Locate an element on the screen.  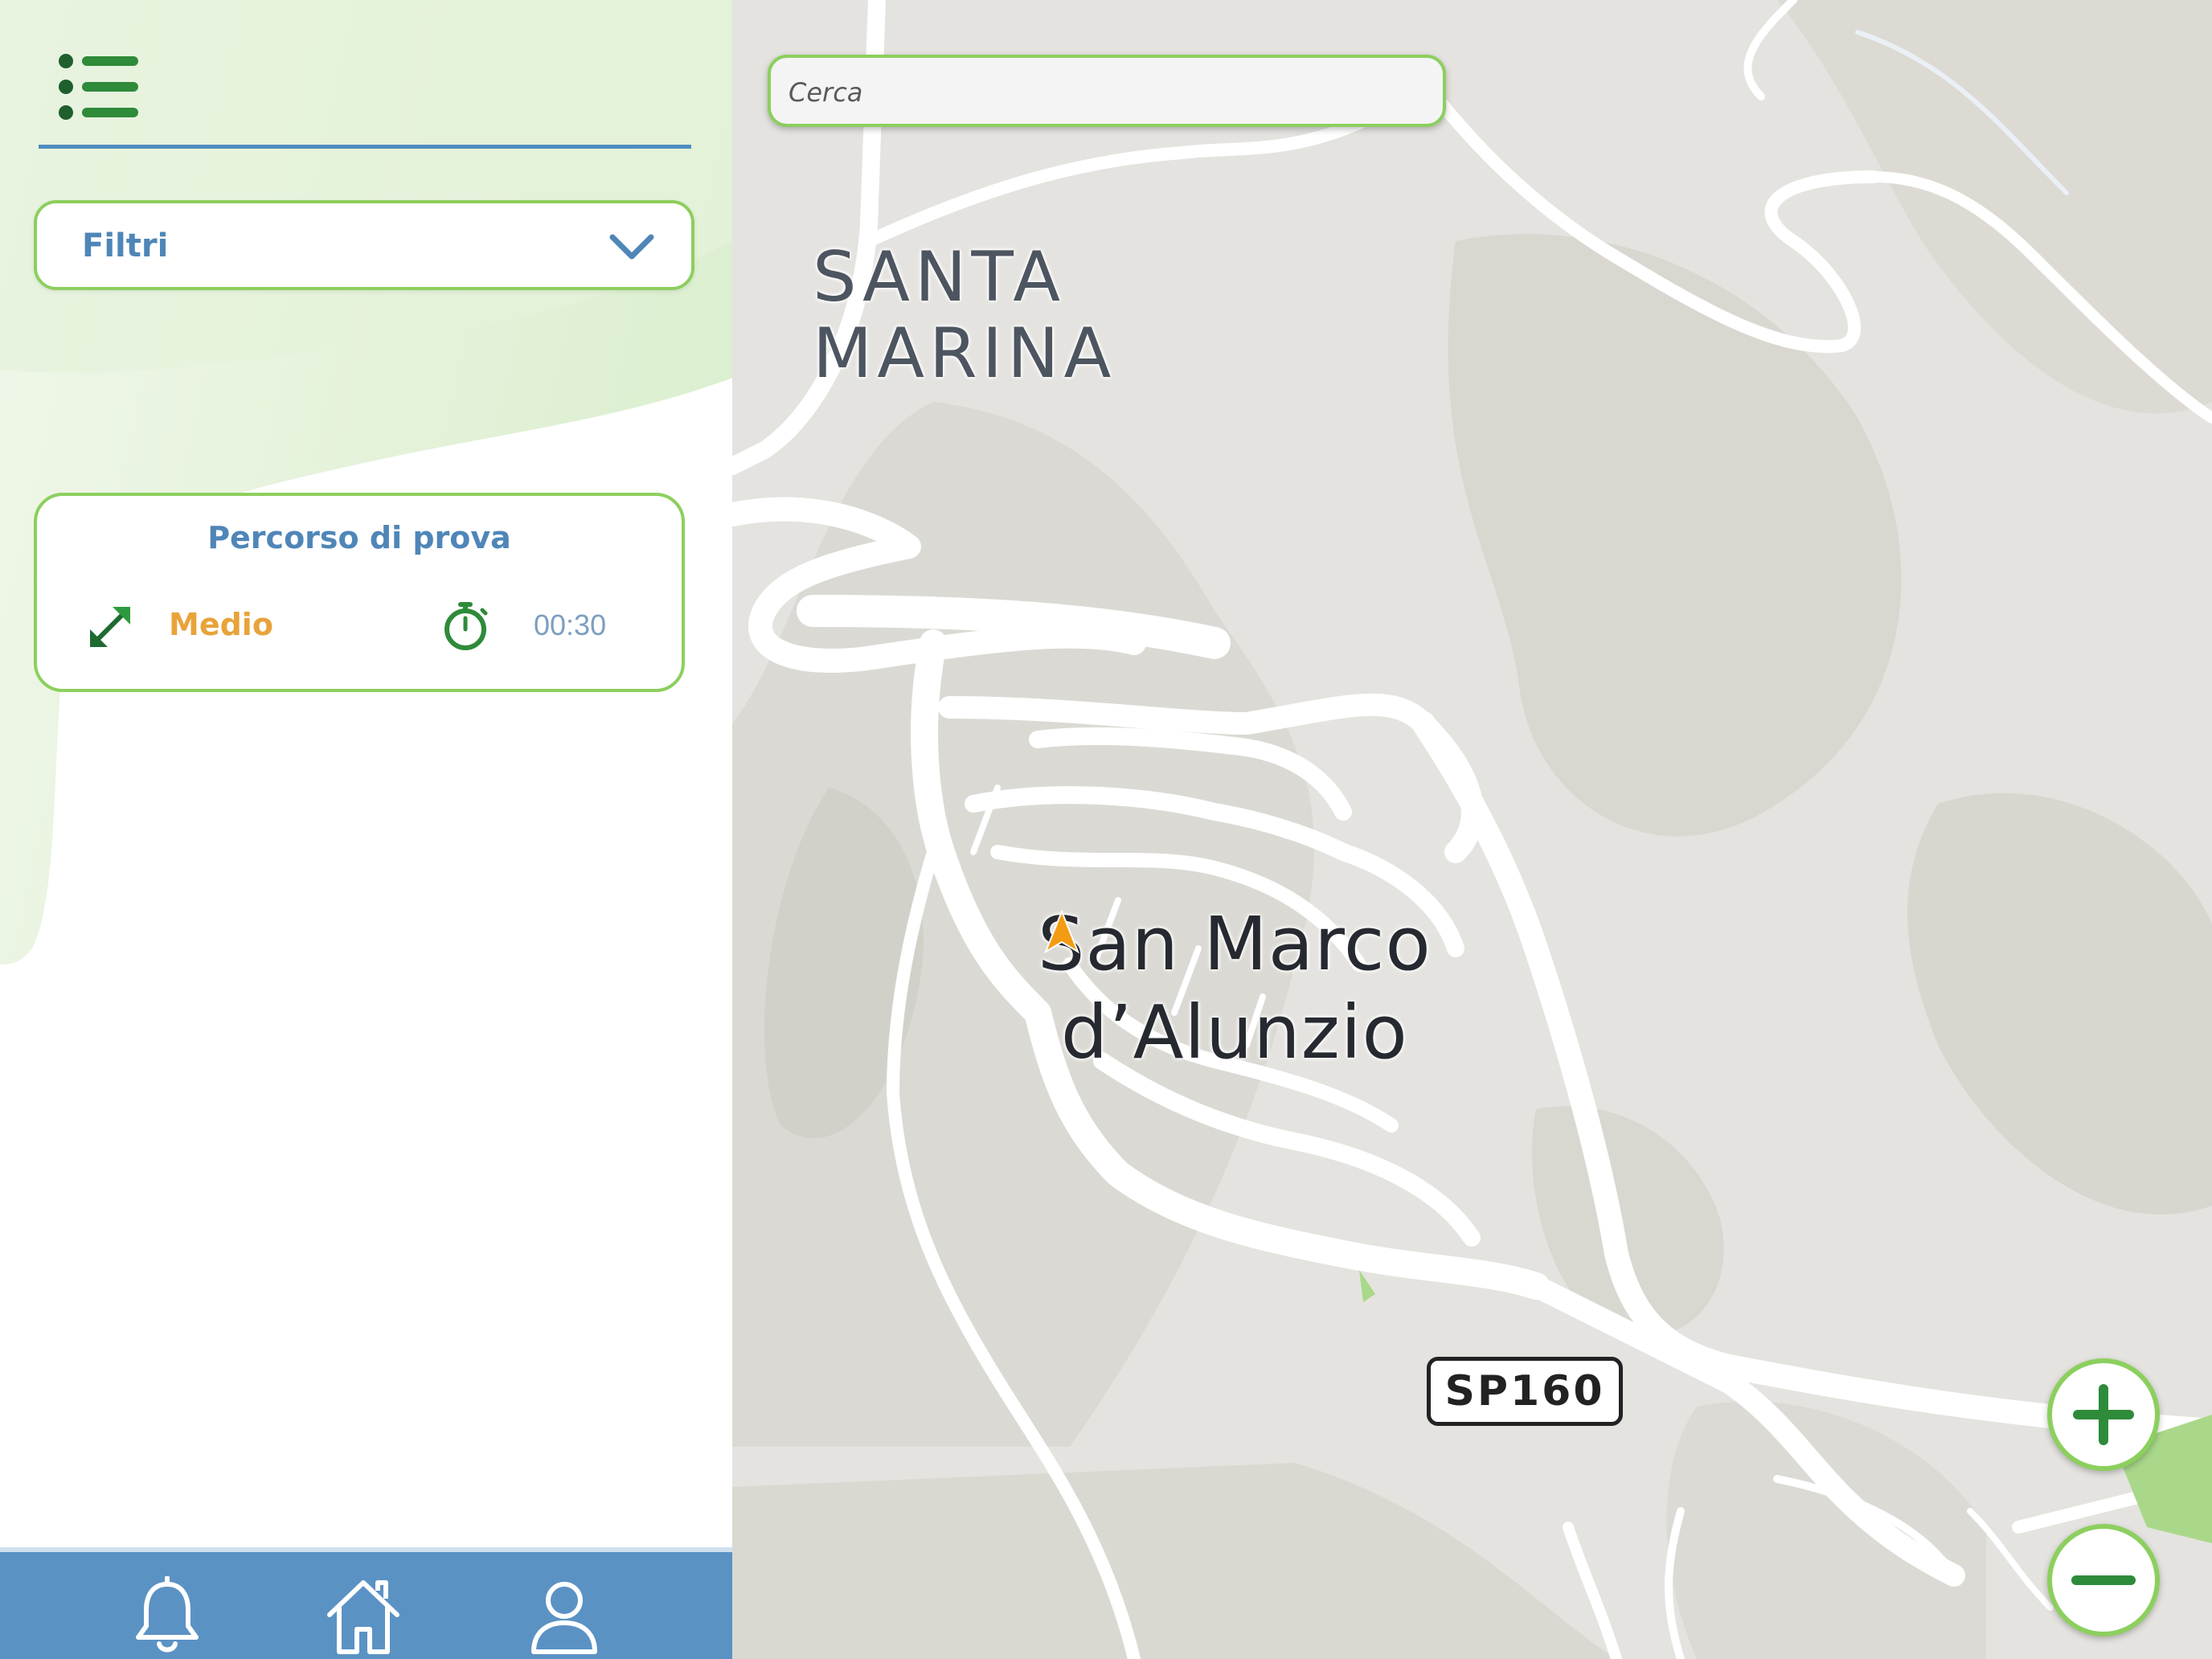
place-label-line: d’Alunzio is located at coordinates (1234, 1032).